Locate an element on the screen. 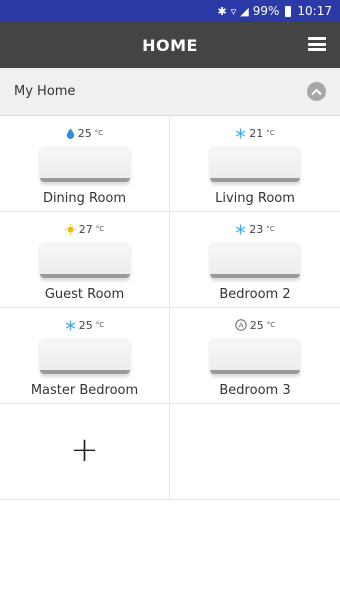 Image resolution: width=340 pixels, height=606 pixels. room-temp: 21 is located at coordinates (256, 133).